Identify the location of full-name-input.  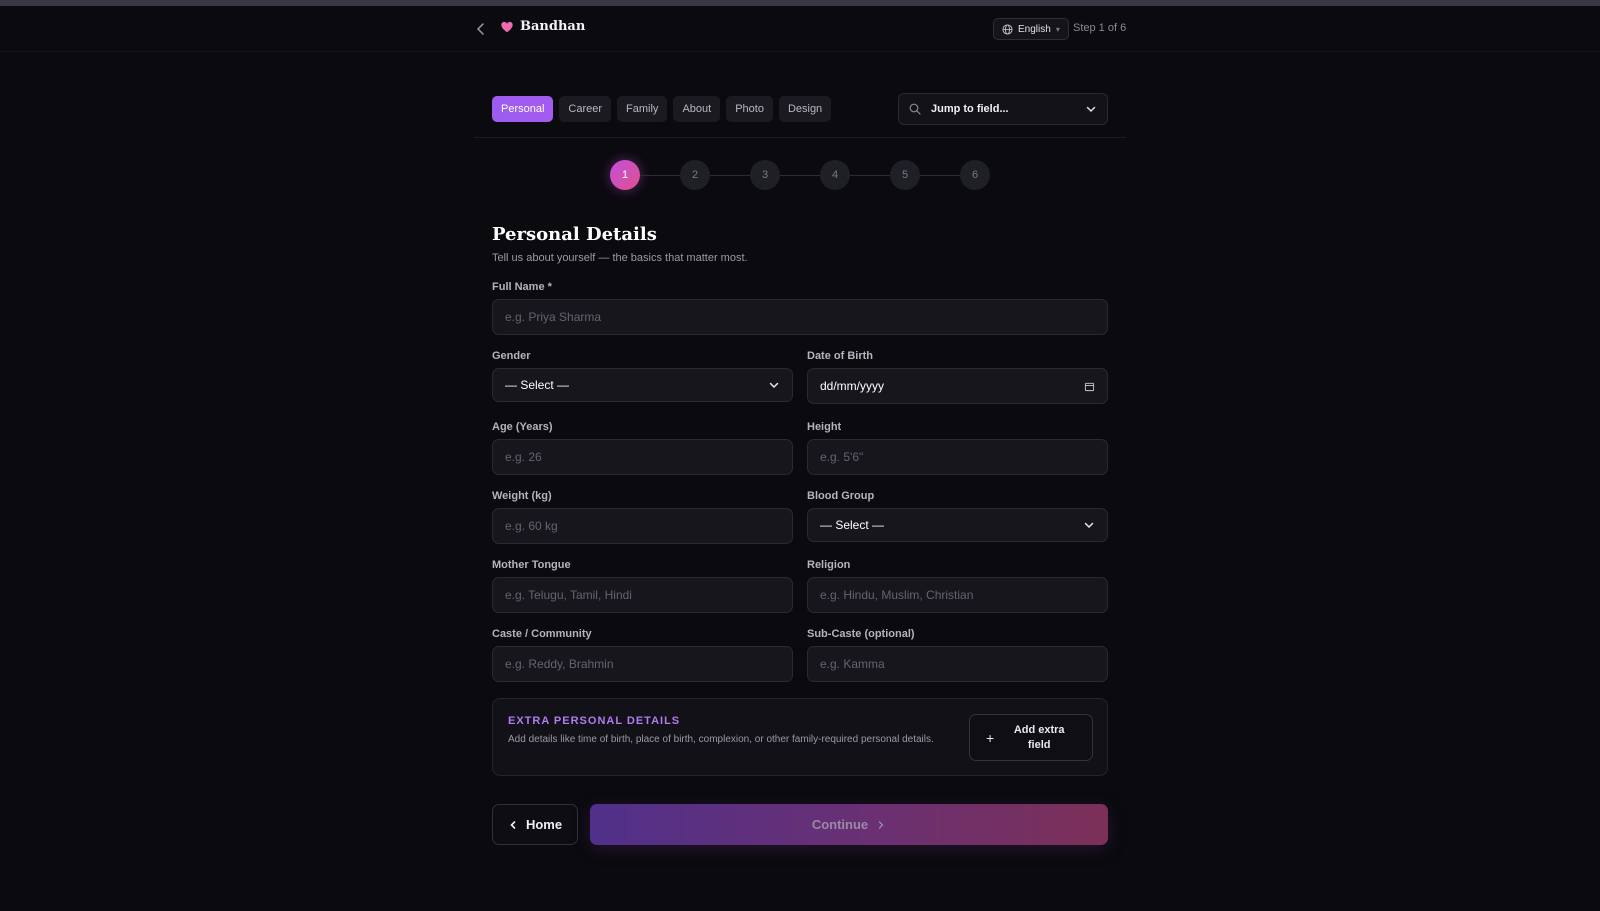
(800, 317).